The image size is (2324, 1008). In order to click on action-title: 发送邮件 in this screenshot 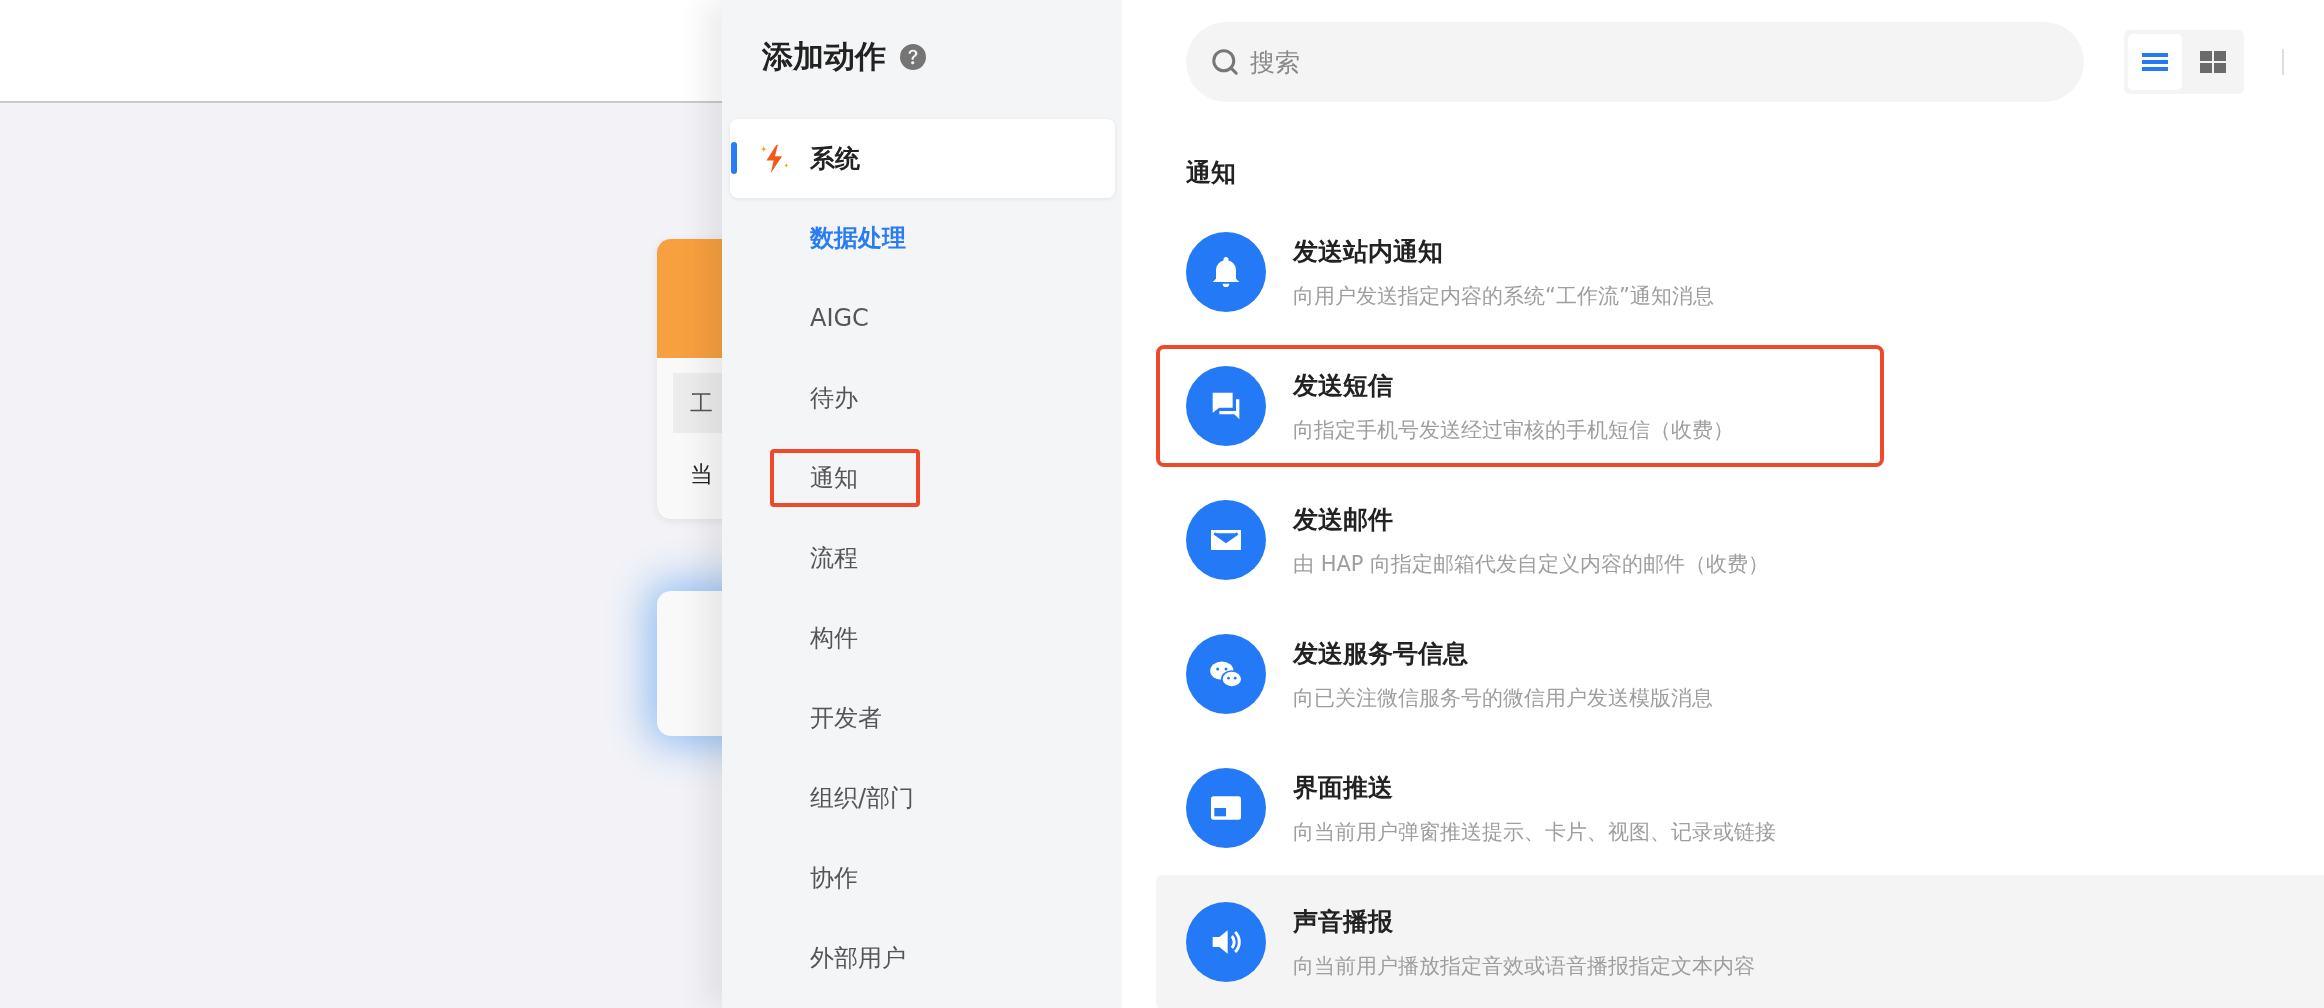, I will do `click(1343, 519)`.